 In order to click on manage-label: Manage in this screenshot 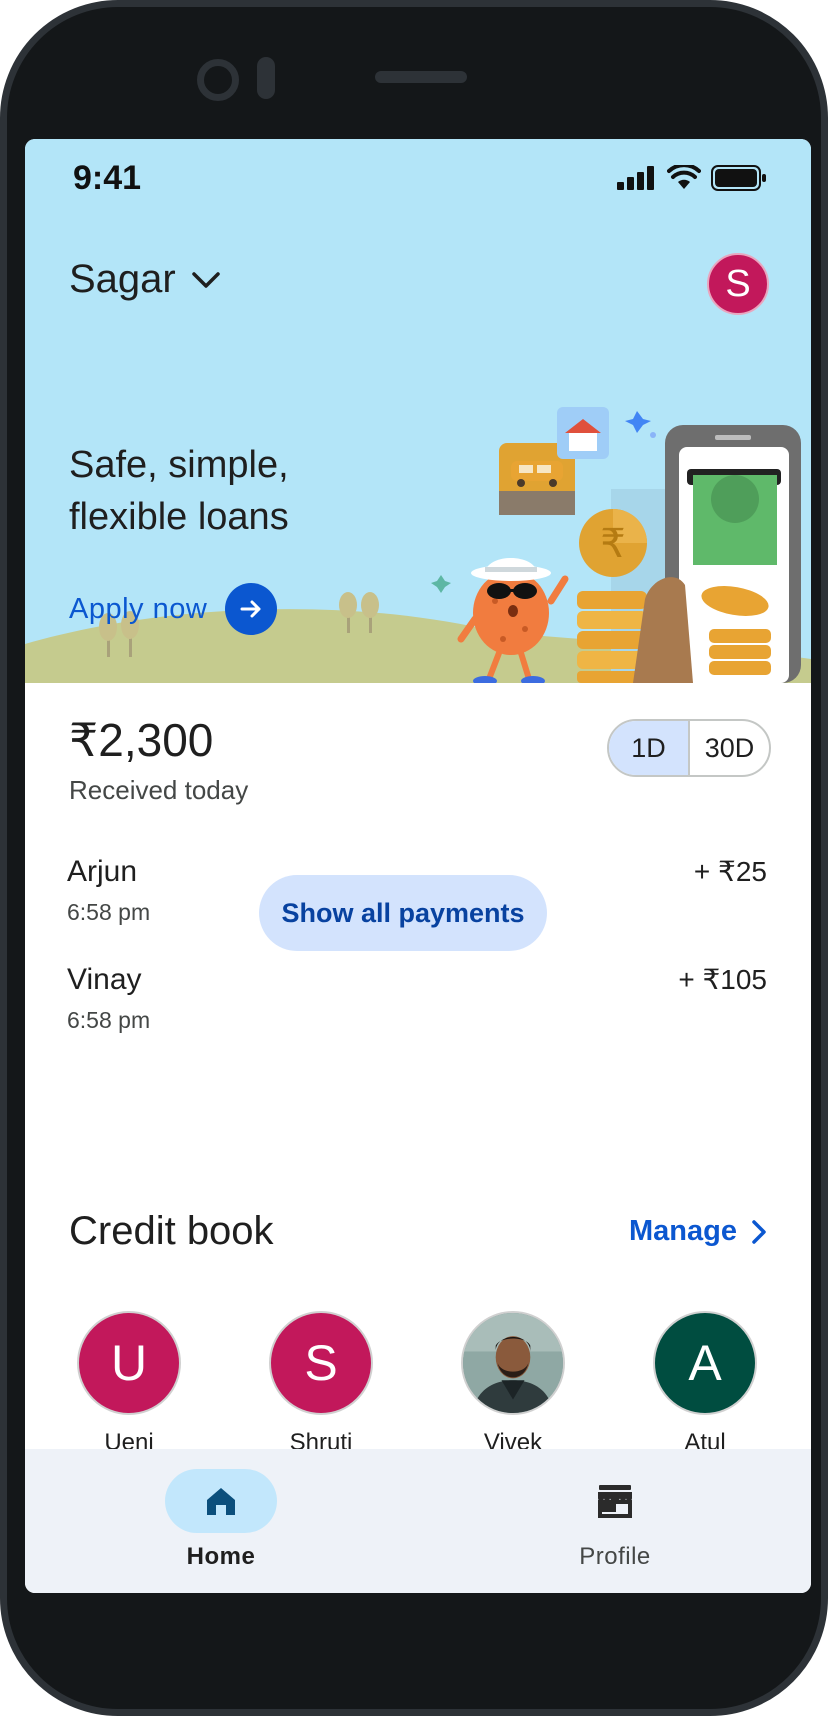, I will do `click(683, 1231)`.